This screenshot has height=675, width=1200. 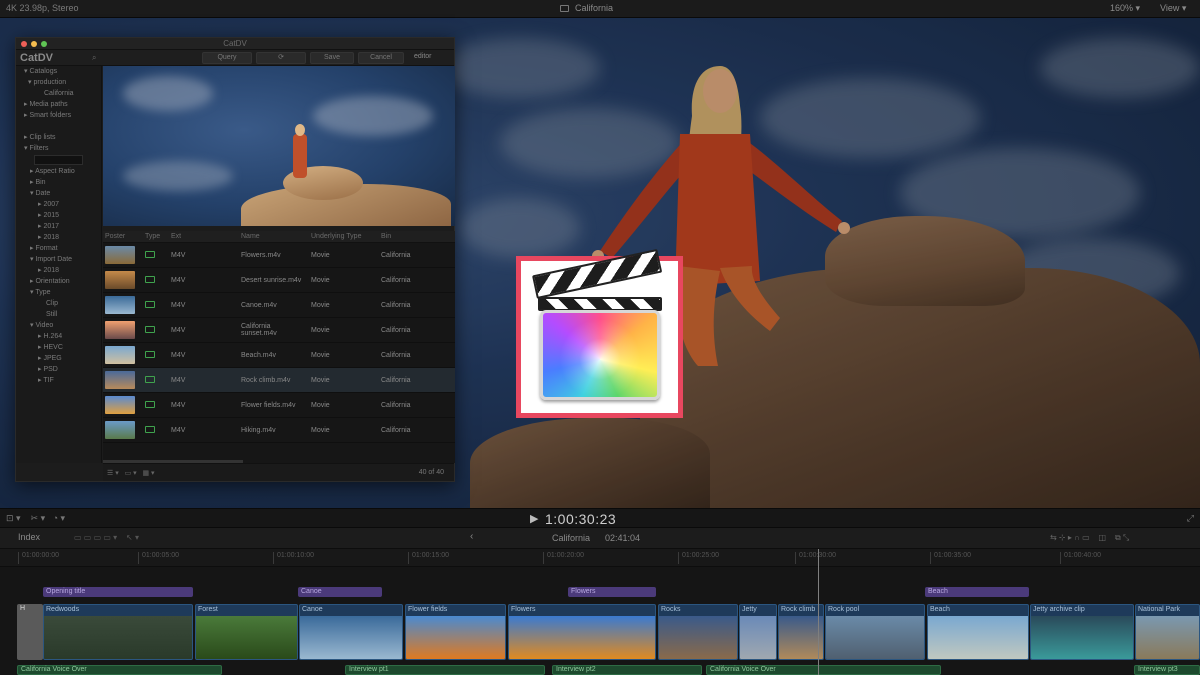 I want to click on title-clip: Beach, so click(x=977, y=592).